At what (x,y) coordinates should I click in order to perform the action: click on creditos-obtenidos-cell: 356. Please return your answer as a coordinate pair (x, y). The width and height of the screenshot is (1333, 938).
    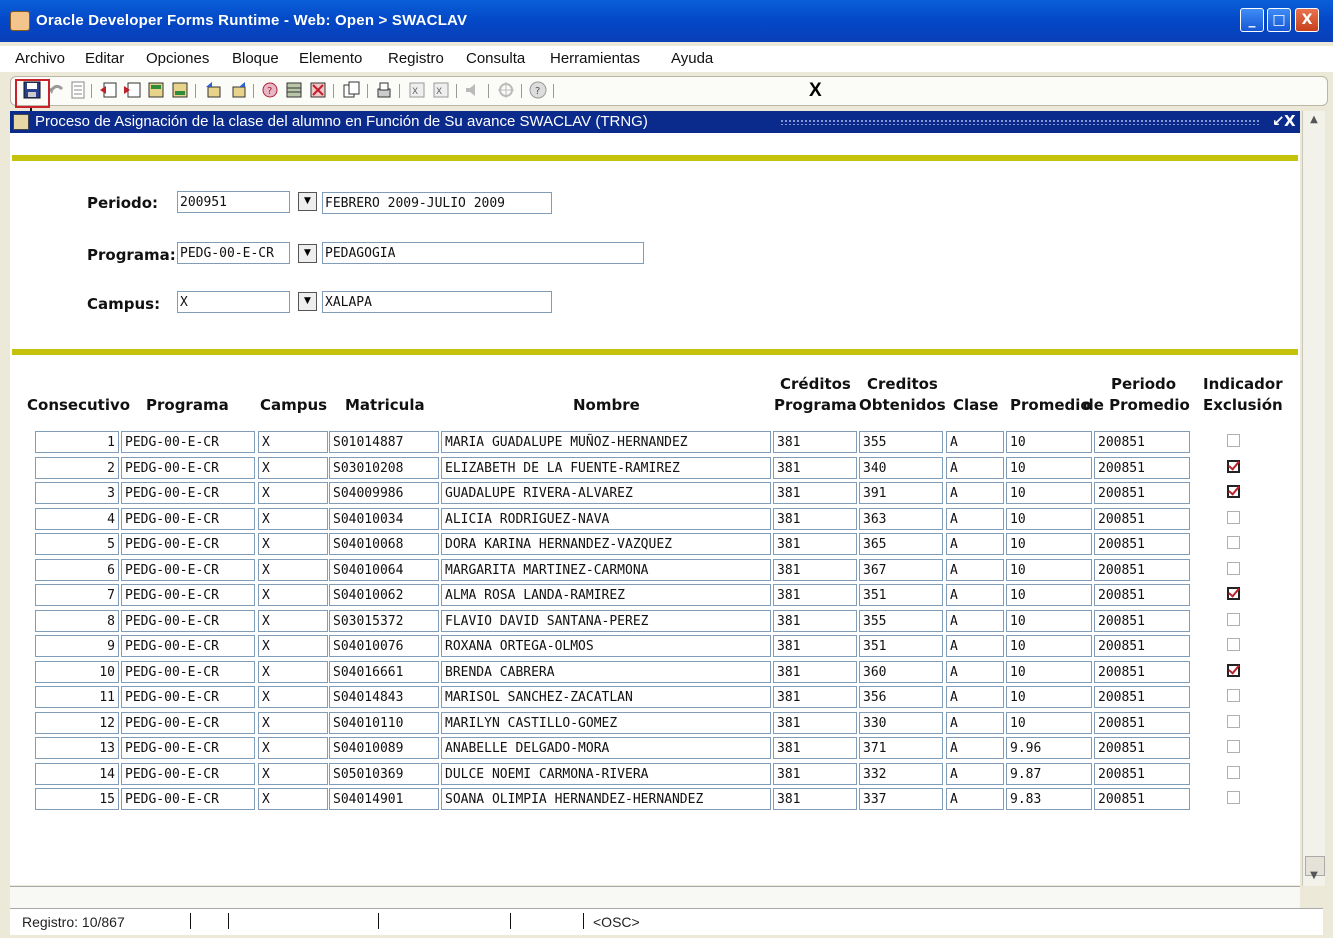
    Looking at the image, I should click on (901, 697).